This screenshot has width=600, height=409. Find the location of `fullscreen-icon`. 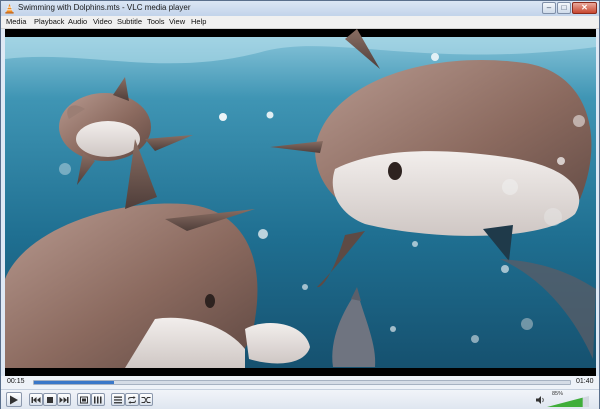

fullscreen-icon is located at coordinates (84, 399).